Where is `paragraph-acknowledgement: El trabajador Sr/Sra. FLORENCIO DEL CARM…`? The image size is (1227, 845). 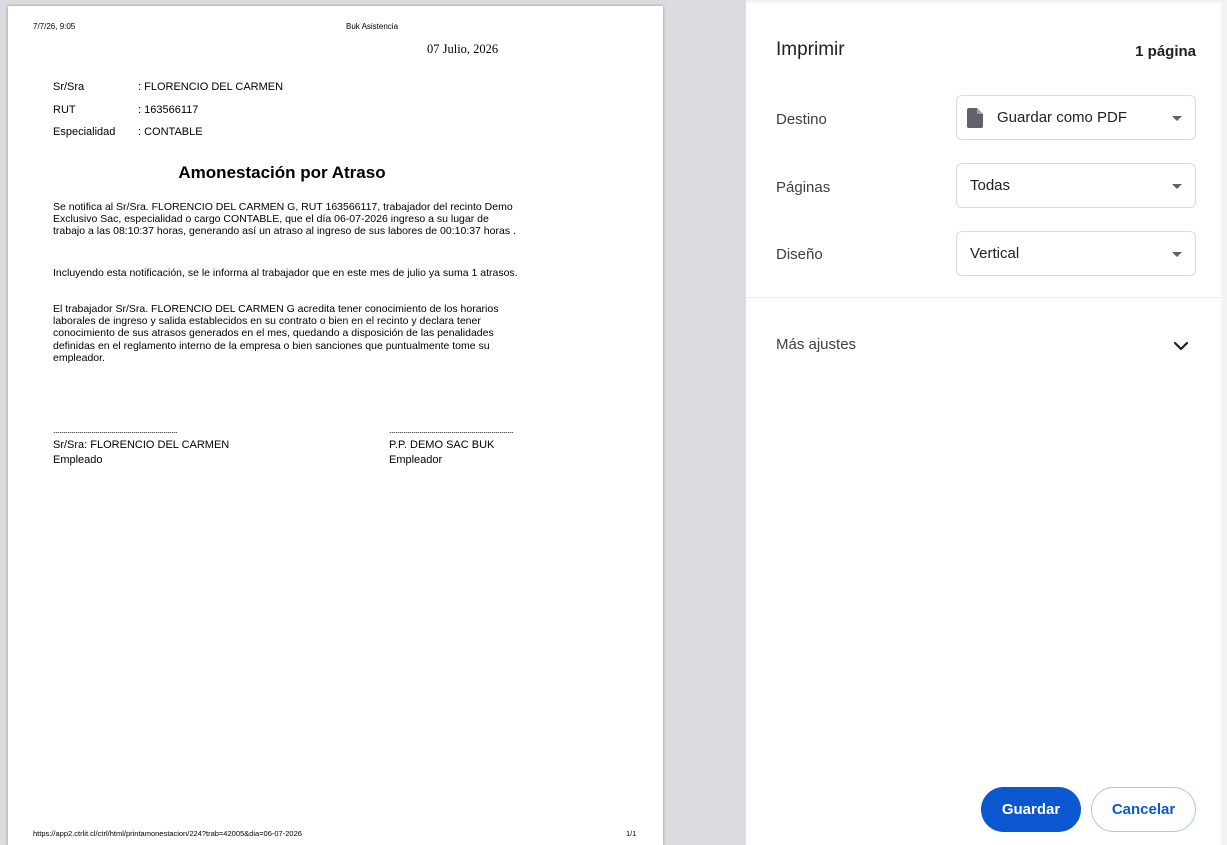
paragraph-acknowledgement: El trabajador Sr/Sra. FLORENCIO DEL CARM… is located at coordinates (276, 333).